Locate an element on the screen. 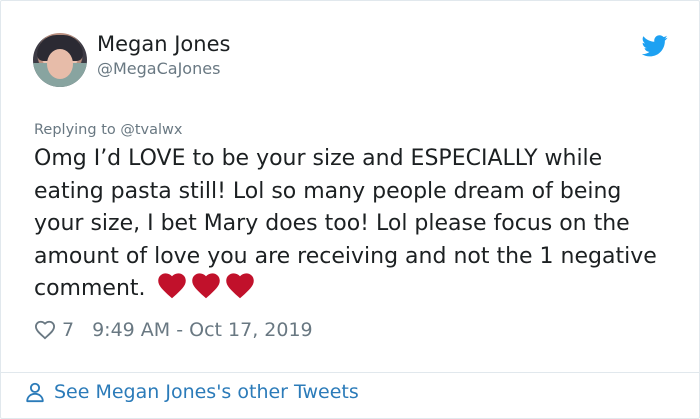 This screenshot has height=419, width=700. see-other-tweets-label: See Megan Jones's other Tweets is located at coordinates (206, 392).